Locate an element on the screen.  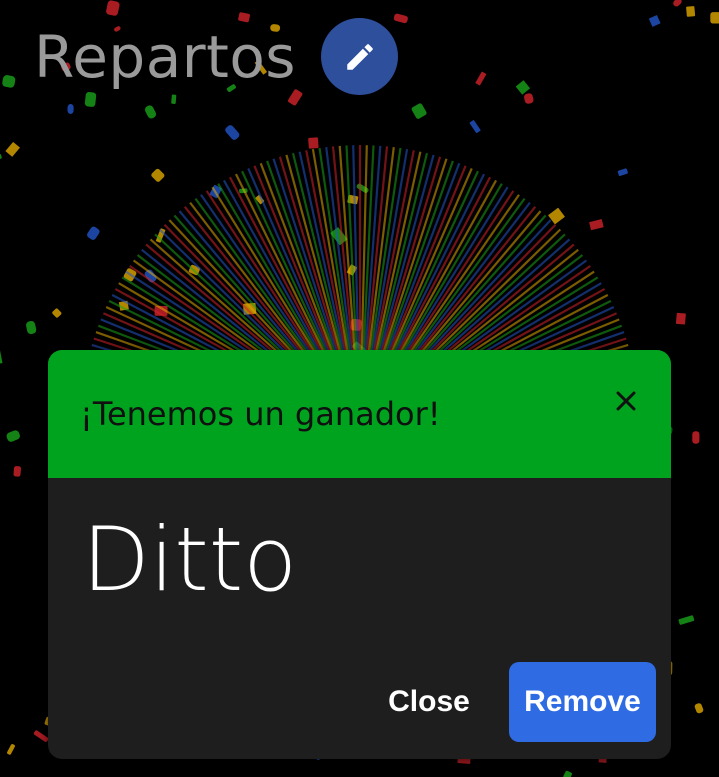
dialog-title: ¡Tenemos un ganador! is located at coordinates (260, 414).